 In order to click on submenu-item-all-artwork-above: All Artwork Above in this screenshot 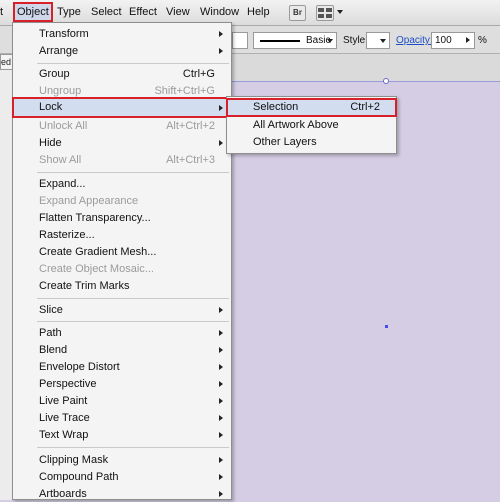, I will do `click(311, 125)`.